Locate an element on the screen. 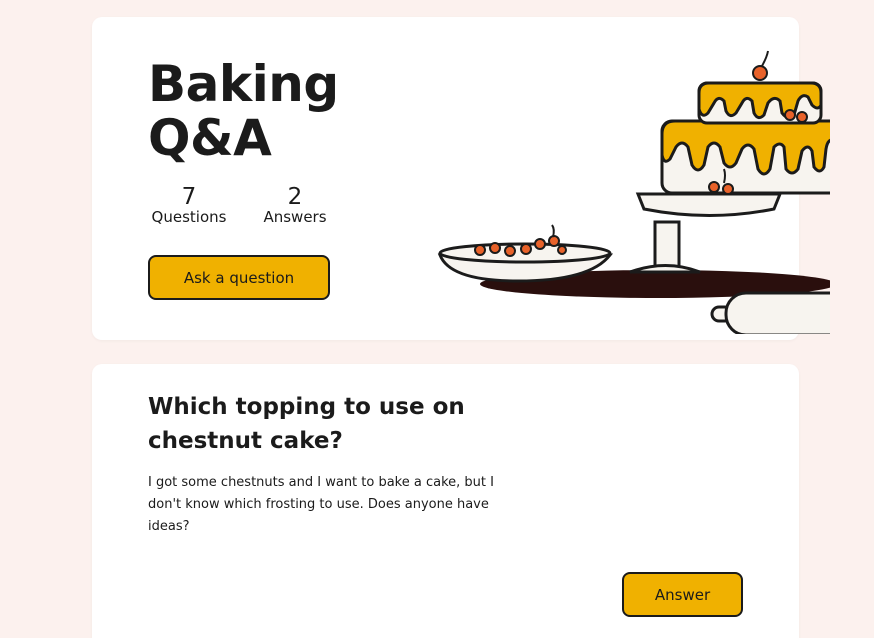  questions-label: Questions is located at coordinates (189, 217).